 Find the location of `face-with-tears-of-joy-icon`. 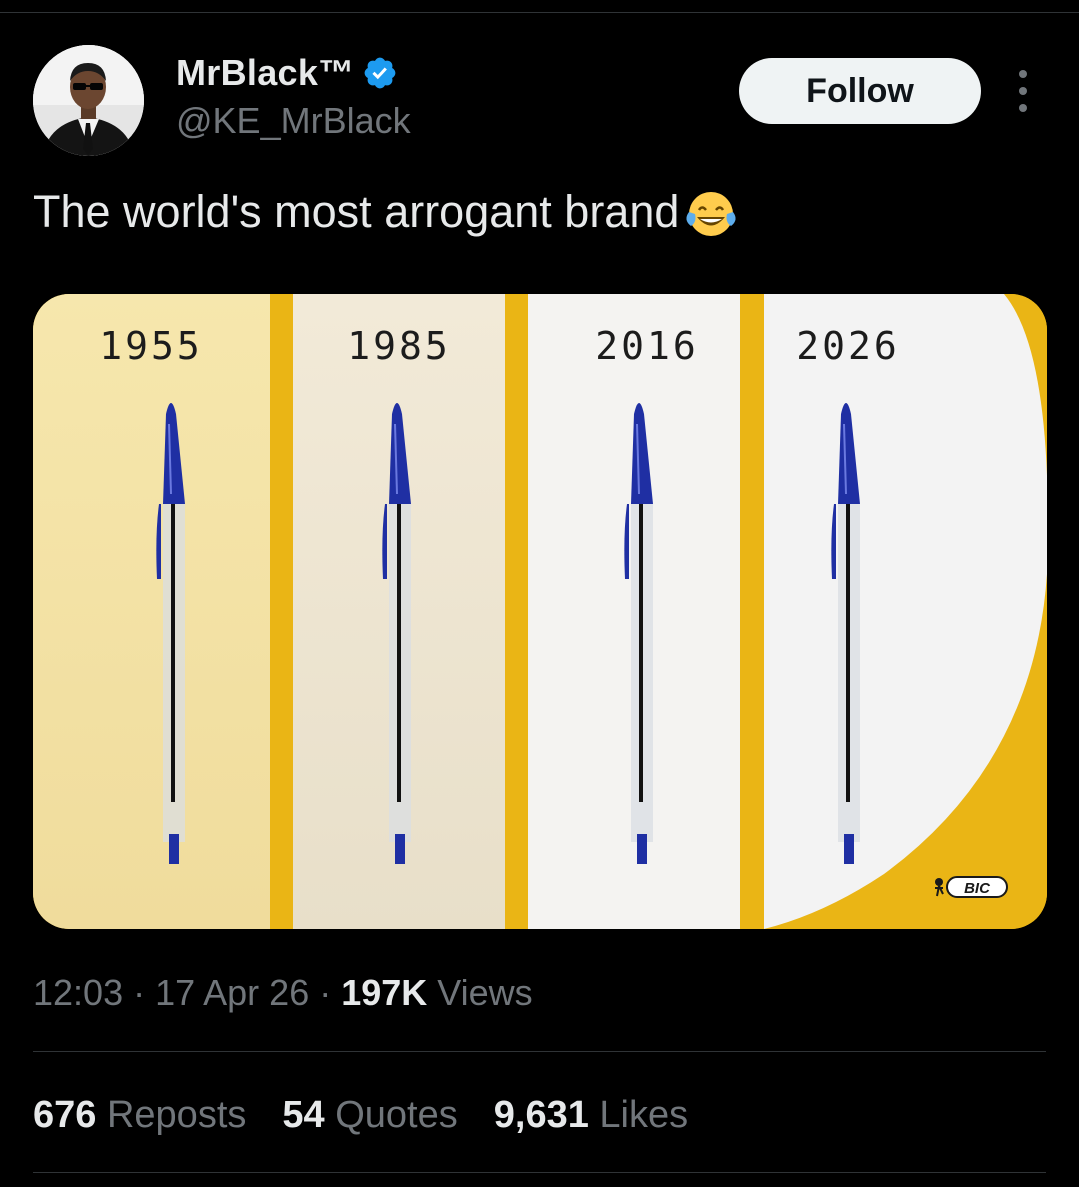

face-with-tears-of-joy-icon is located at coordinates (711, 214).